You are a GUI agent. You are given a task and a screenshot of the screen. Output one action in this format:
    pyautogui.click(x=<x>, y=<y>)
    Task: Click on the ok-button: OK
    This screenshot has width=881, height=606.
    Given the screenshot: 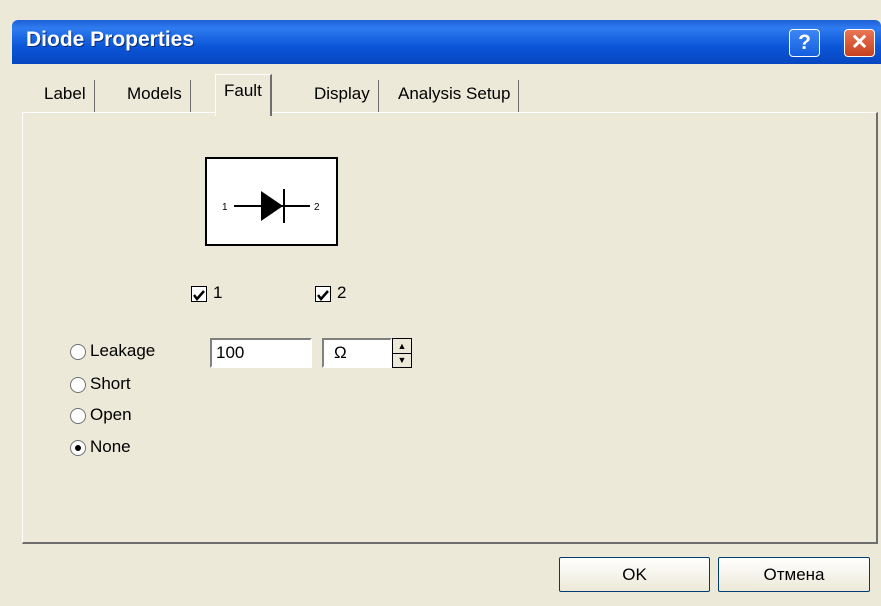 What is the action you would take?
    pyautogui.click(x=634, y=574)
    